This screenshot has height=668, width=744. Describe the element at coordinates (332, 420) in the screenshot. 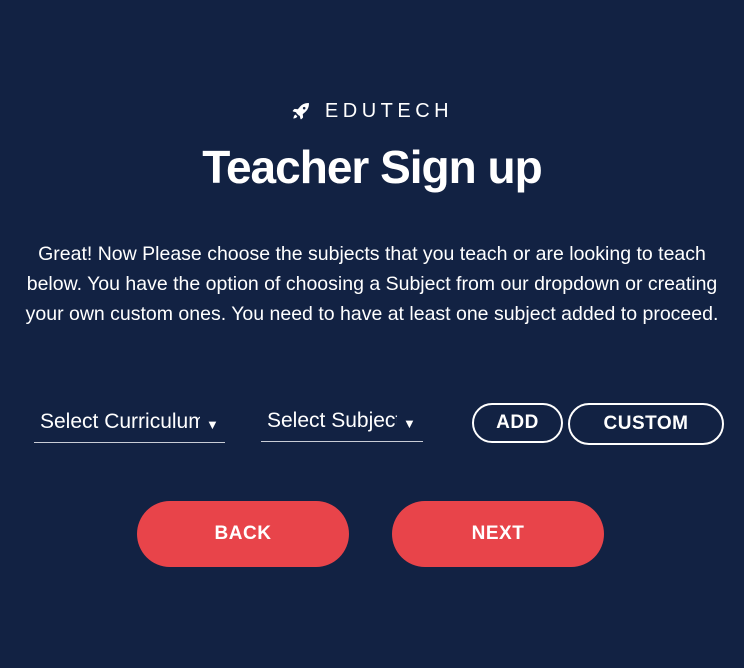

I see `subject-select-value: Select Subject` at that location.